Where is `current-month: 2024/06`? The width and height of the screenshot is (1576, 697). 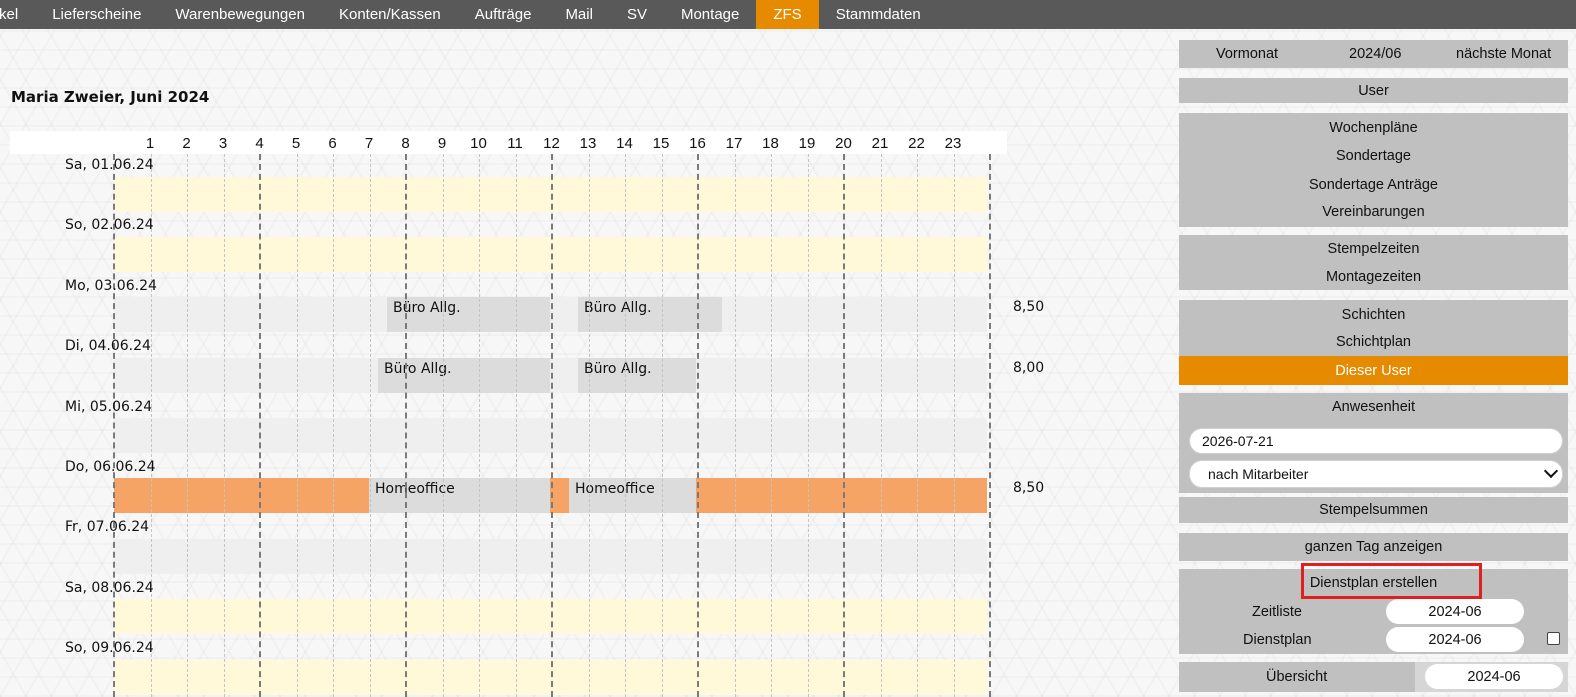
current-month: 2024/06 is located at coordinates (1375, 54).